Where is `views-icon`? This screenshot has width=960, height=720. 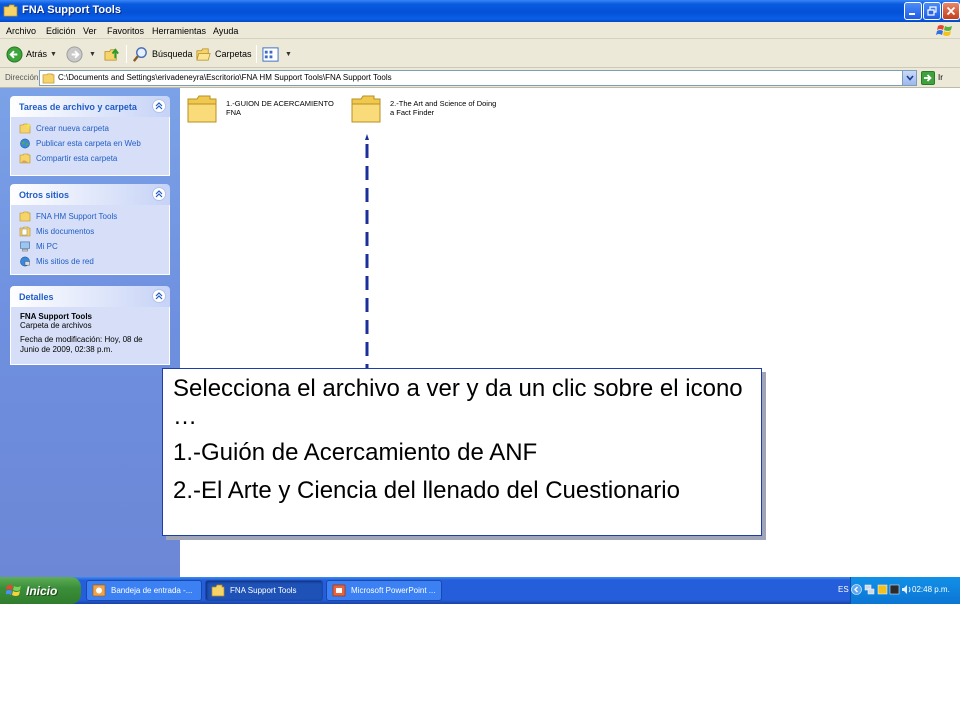
views-icon is located at coordinates (270, 54).